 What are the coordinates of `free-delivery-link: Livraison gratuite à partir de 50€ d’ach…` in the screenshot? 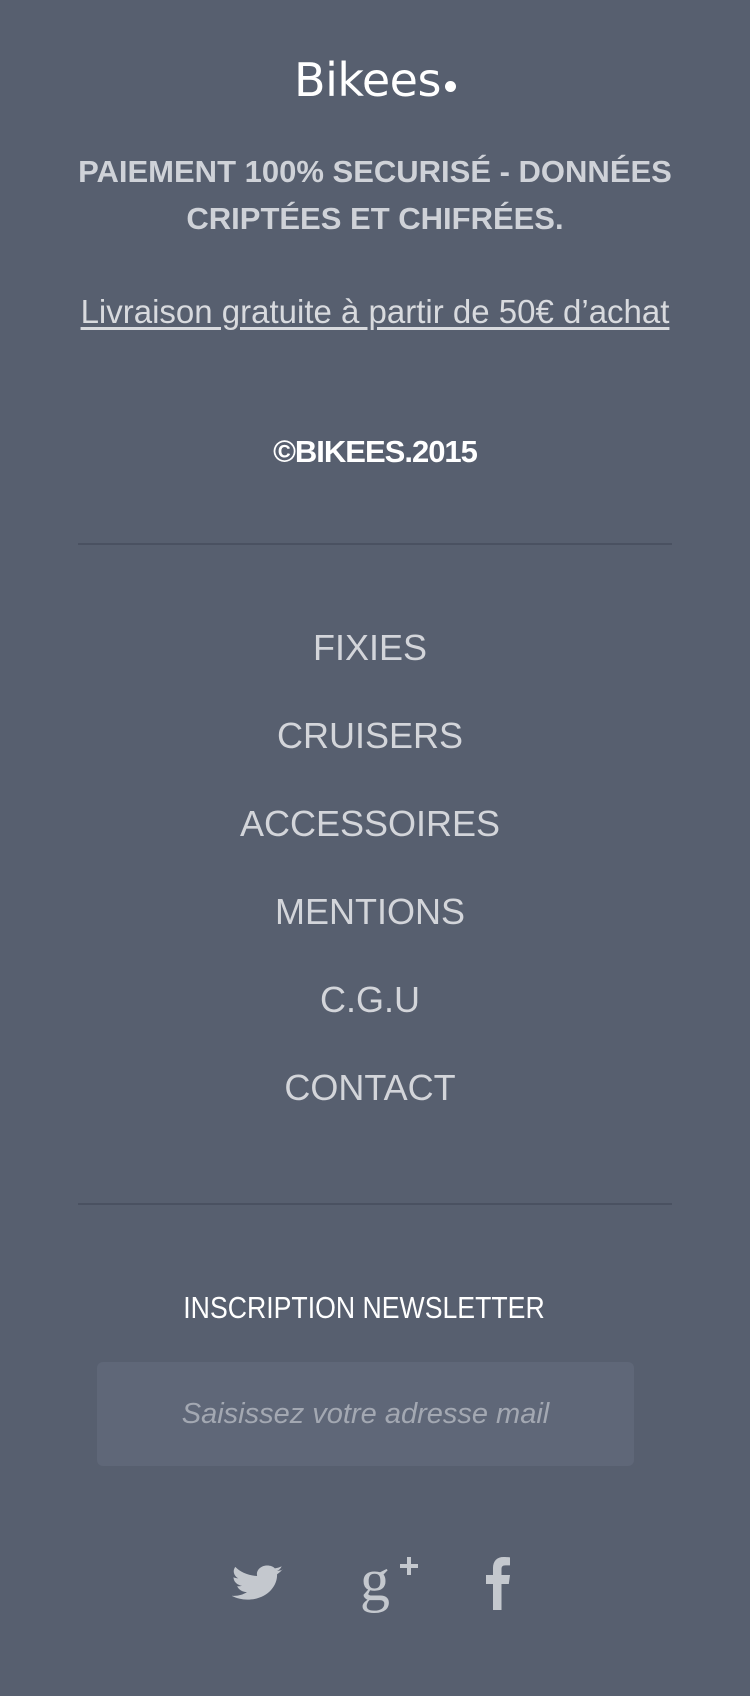 It's located at (375, 312).